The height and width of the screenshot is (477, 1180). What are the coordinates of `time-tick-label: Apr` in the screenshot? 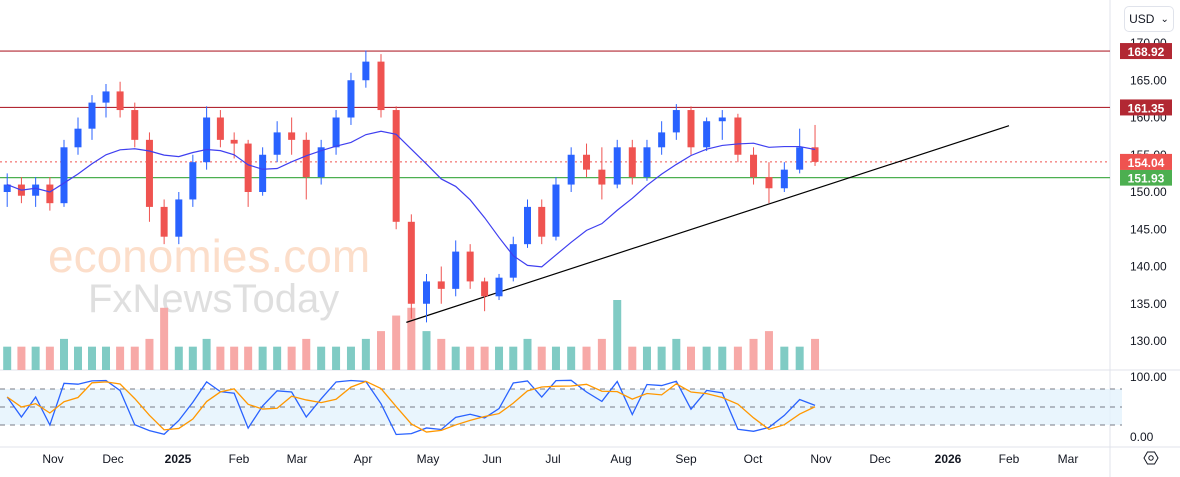 It's located at (363, 459).